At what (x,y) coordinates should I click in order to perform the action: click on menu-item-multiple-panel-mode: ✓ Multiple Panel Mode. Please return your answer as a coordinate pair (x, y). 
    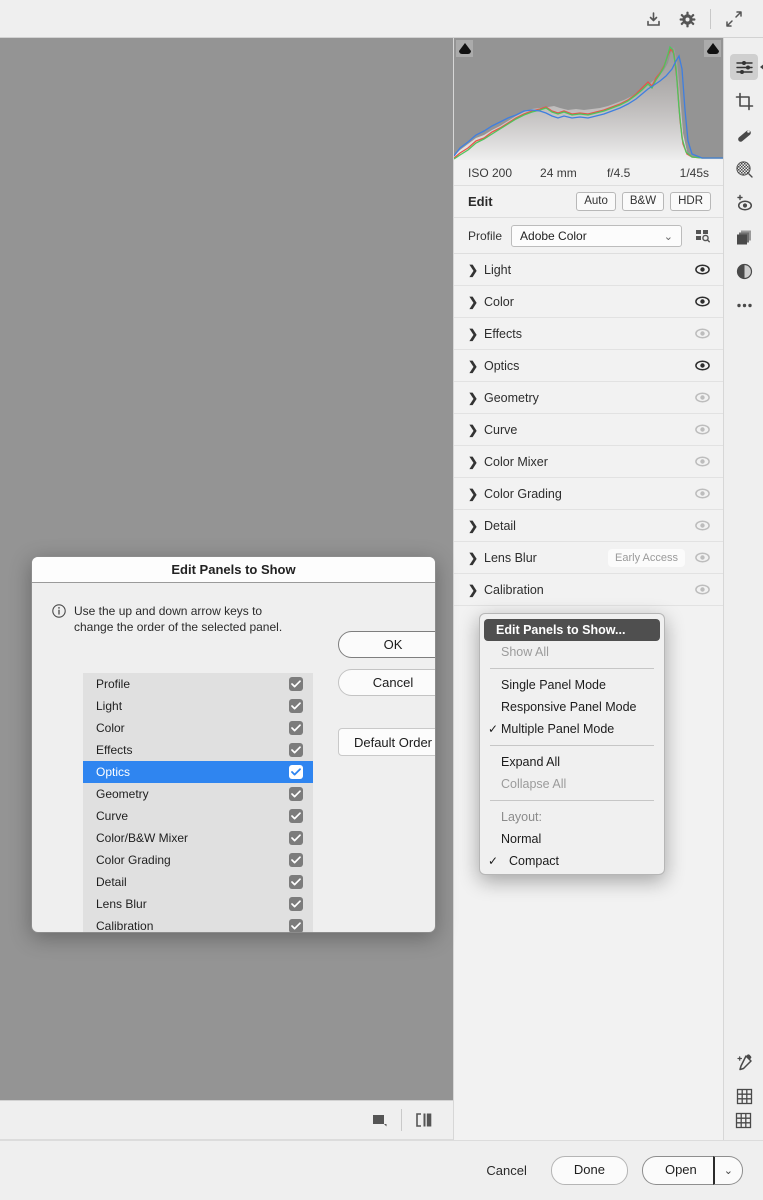
    Looking at the image, I should click on (572, 729).